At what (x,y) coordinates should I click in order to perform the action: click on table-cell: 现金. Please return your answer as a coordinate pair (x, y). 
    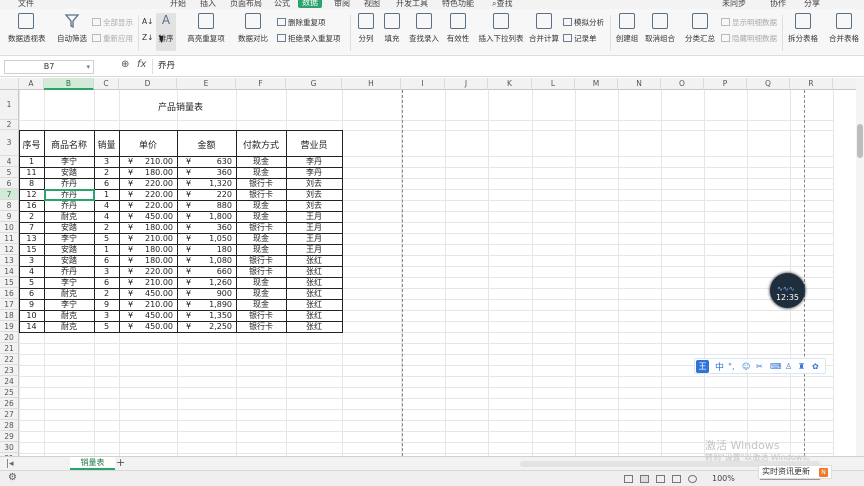
    Looking at the image, I should click on (261, 249).